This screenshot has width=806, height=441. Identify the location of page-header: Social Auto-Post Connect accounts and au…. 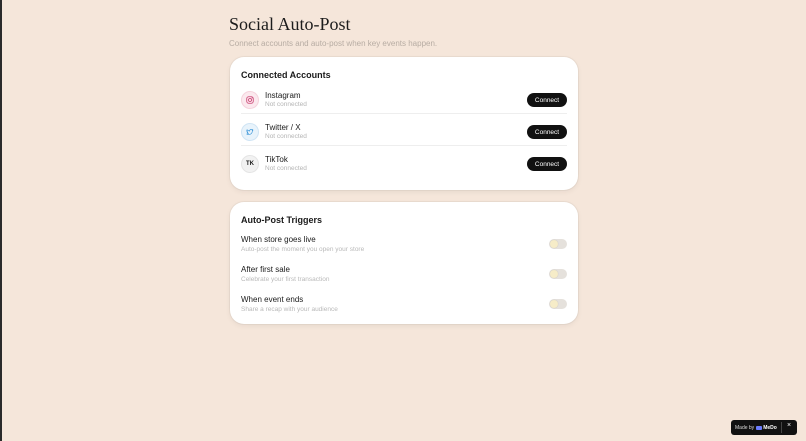
(333, 31).